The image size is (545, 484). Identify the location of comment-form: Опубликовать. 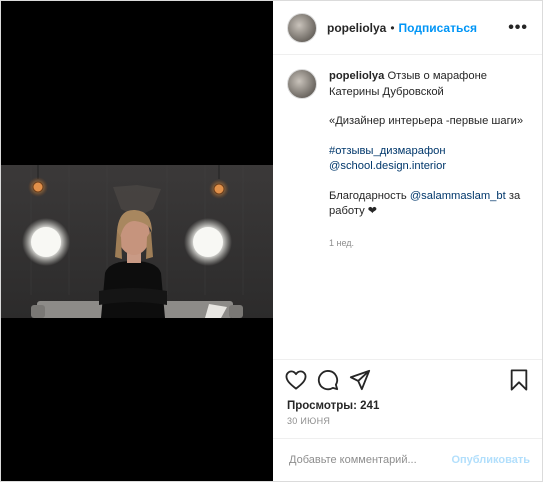
(407, 459).